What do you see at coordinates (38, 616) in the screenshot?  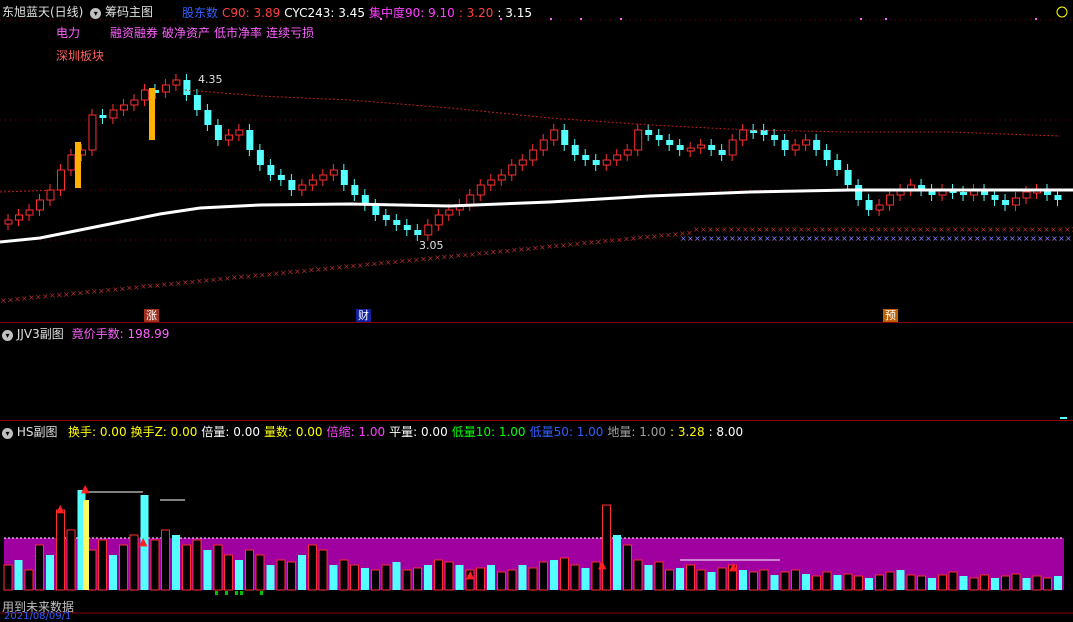 I see `date-axis-label: 2021/08/09/1` at bounding box center [38, 616].